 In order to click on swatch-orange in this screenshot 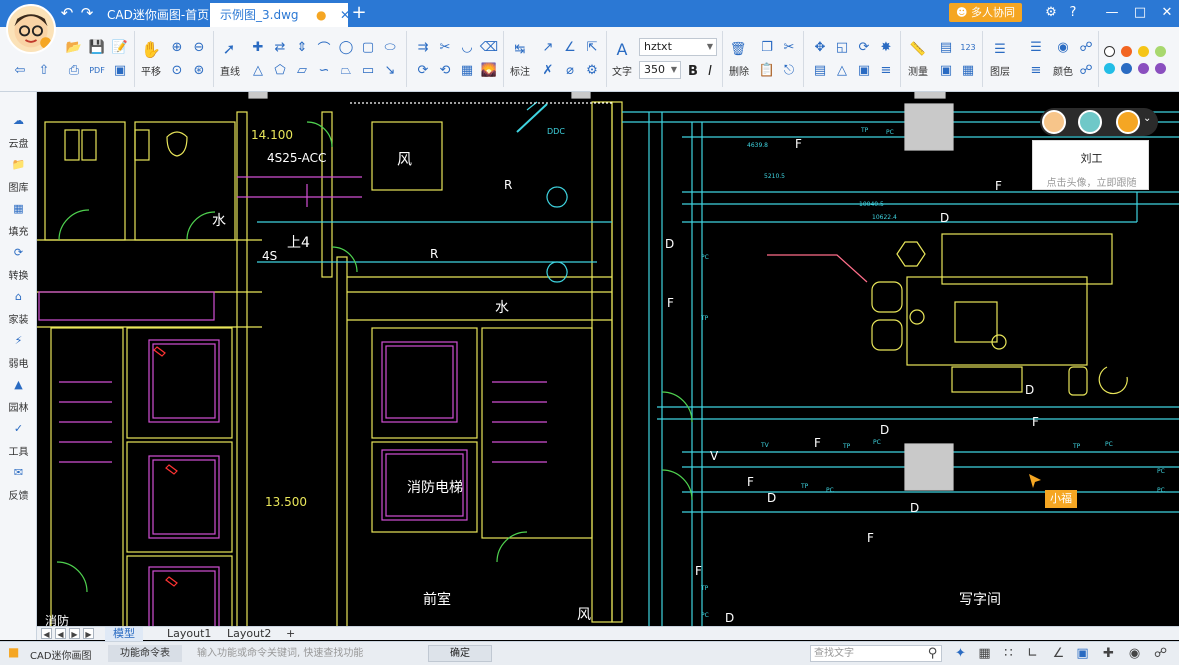, I will do `click(1126, 51)`.